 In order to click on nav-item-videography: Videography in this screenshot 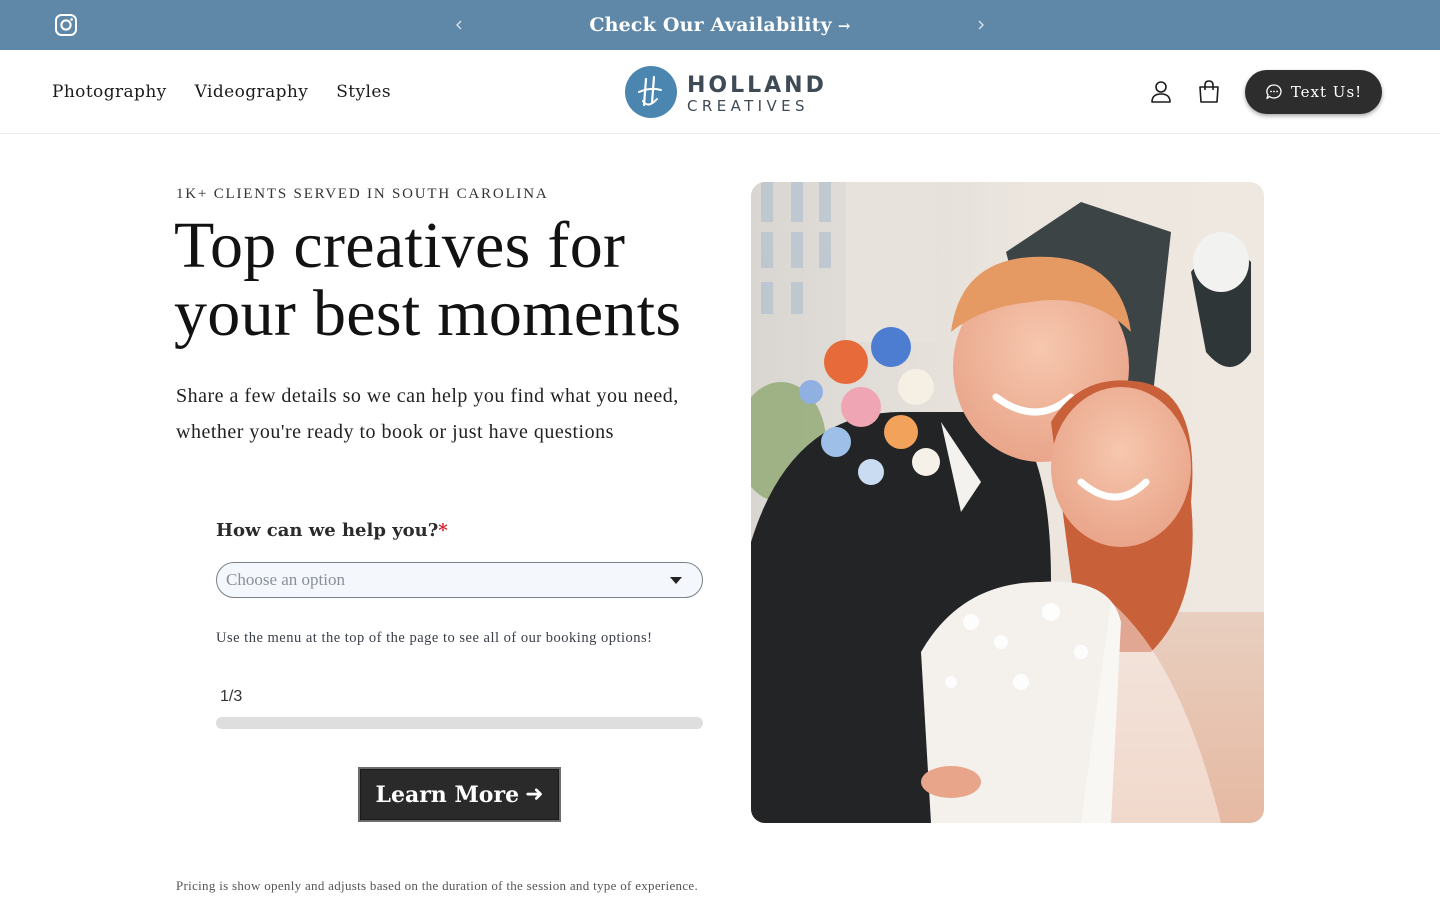, I will do `click(252, 92)`.